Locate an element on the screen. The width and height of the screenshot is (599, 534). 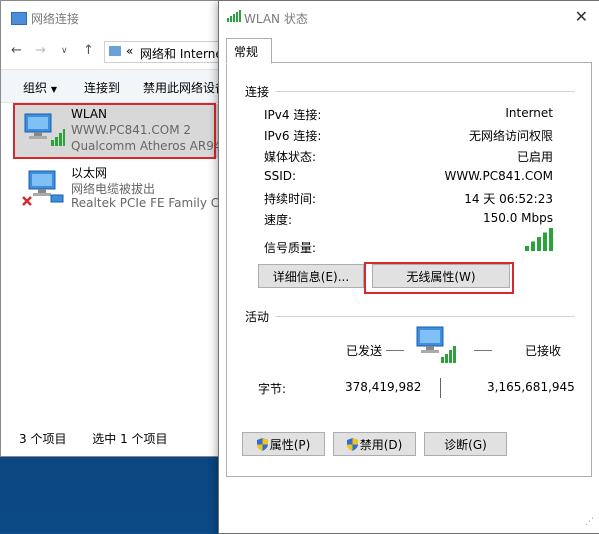
connection-status-ethernet: 网络电缆被拔出 is located at coordinates (113, 189).